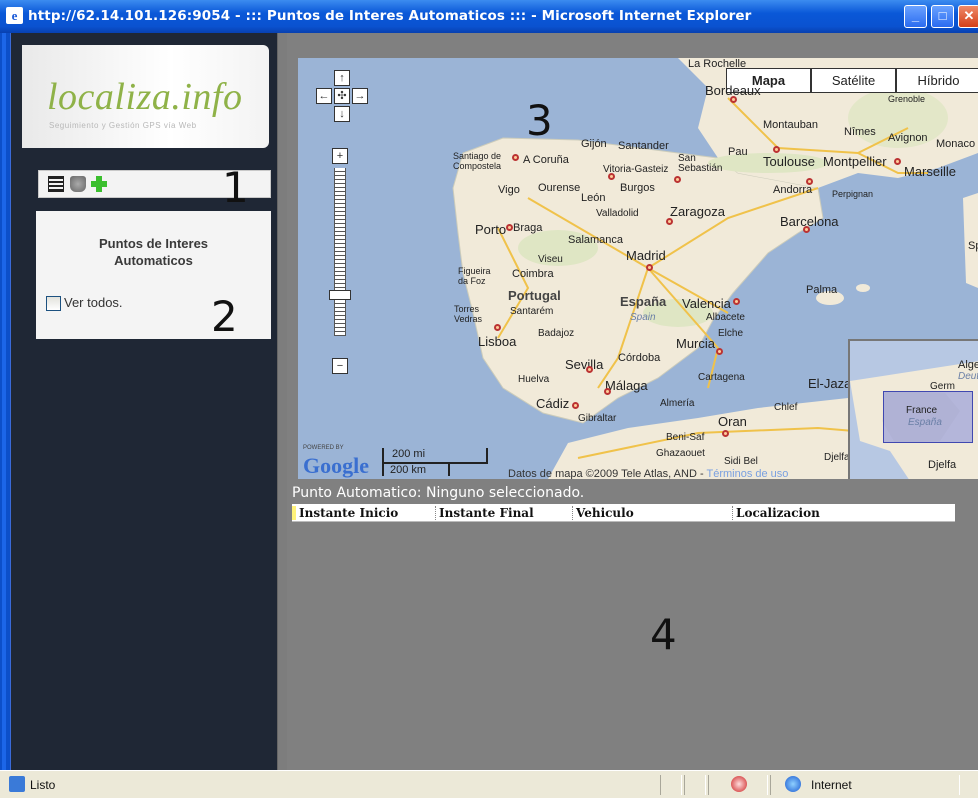 This screenshot has height=798, width=978. Describe the element at coordinates (776, 513) in the screenshot. I see `column-header: Localizacion` at that location.